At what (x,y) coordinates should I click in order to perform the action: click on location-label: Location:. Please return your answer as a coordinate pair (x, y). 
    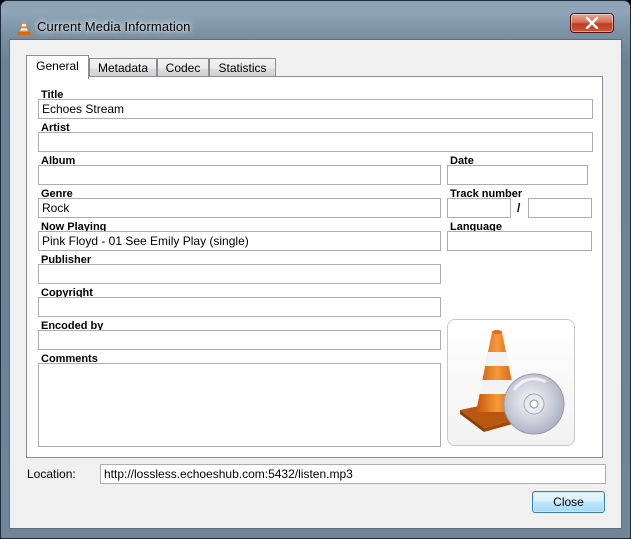
    Looking at the image, I should click on (51, 474).